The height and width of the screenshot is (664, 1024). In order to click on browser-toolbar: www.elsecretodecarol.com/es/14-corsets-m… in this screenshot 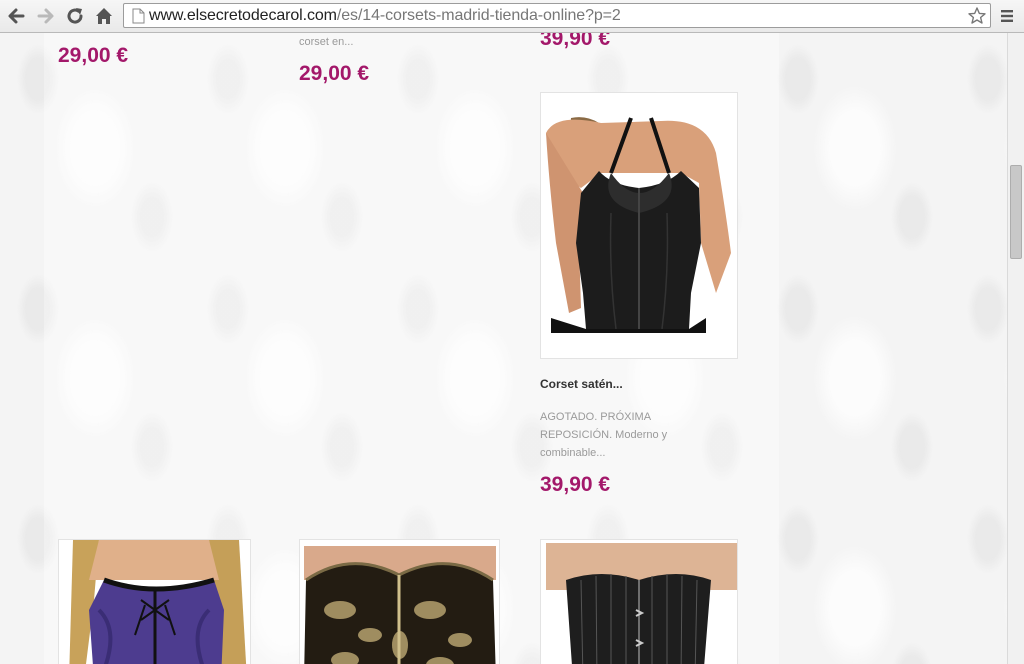, I will do `click(512, 16)`.